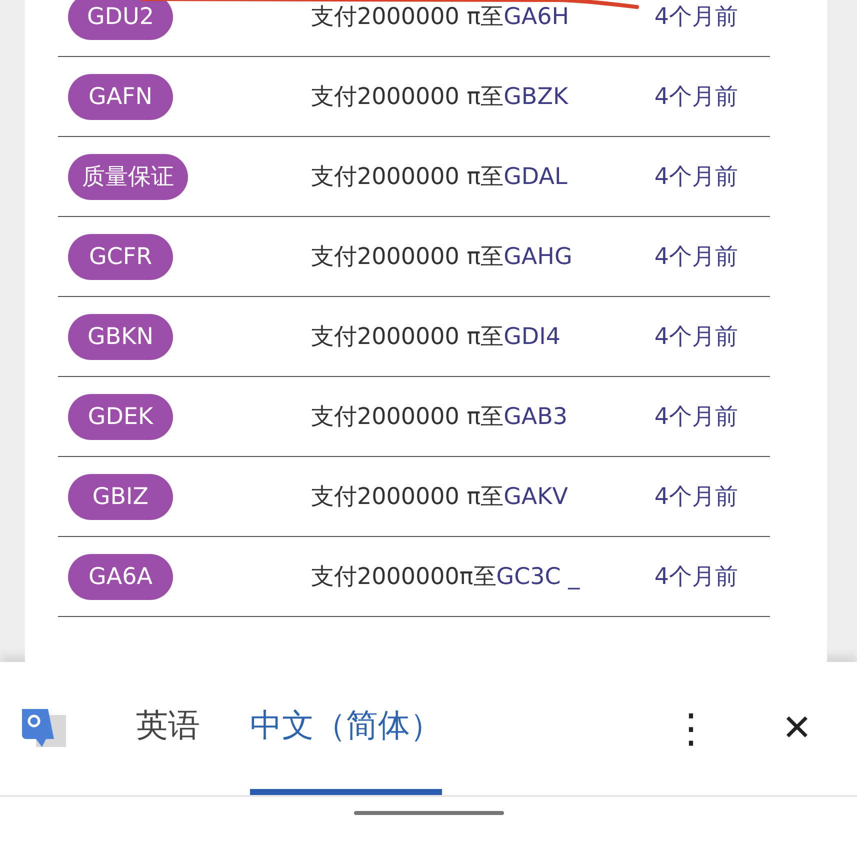 This screenshot has height=848, width=857. Describe the element at coordinates (128, 177) in the screenshot. I see `account-badge: 质量保证` at that location.